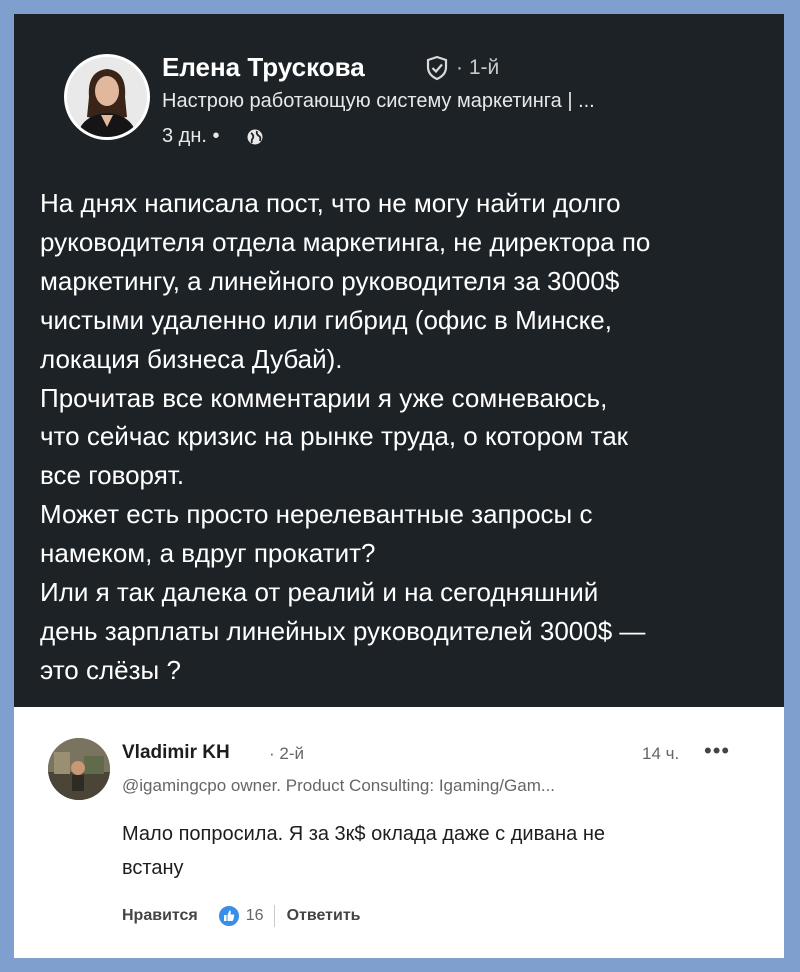 The image size is (800, 972). I want to click on commenter-photo, so click(79, 769).